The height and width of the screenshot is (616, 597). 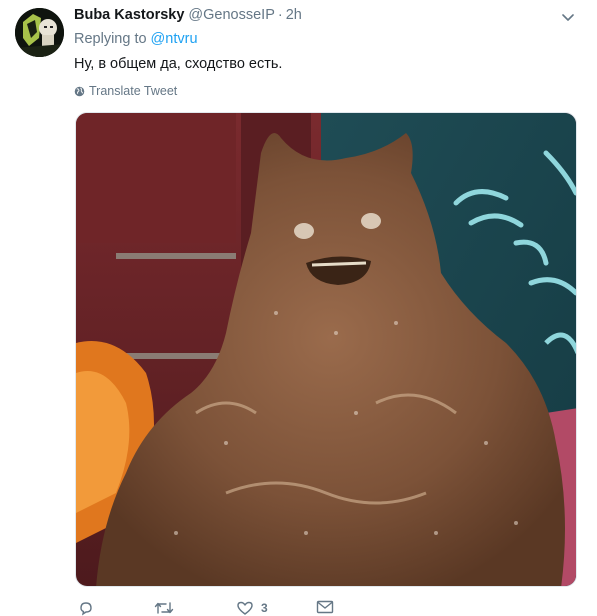 I want to click on tweet-text: Ну, в общем да, сходство есть., so click(x=178, y=64).